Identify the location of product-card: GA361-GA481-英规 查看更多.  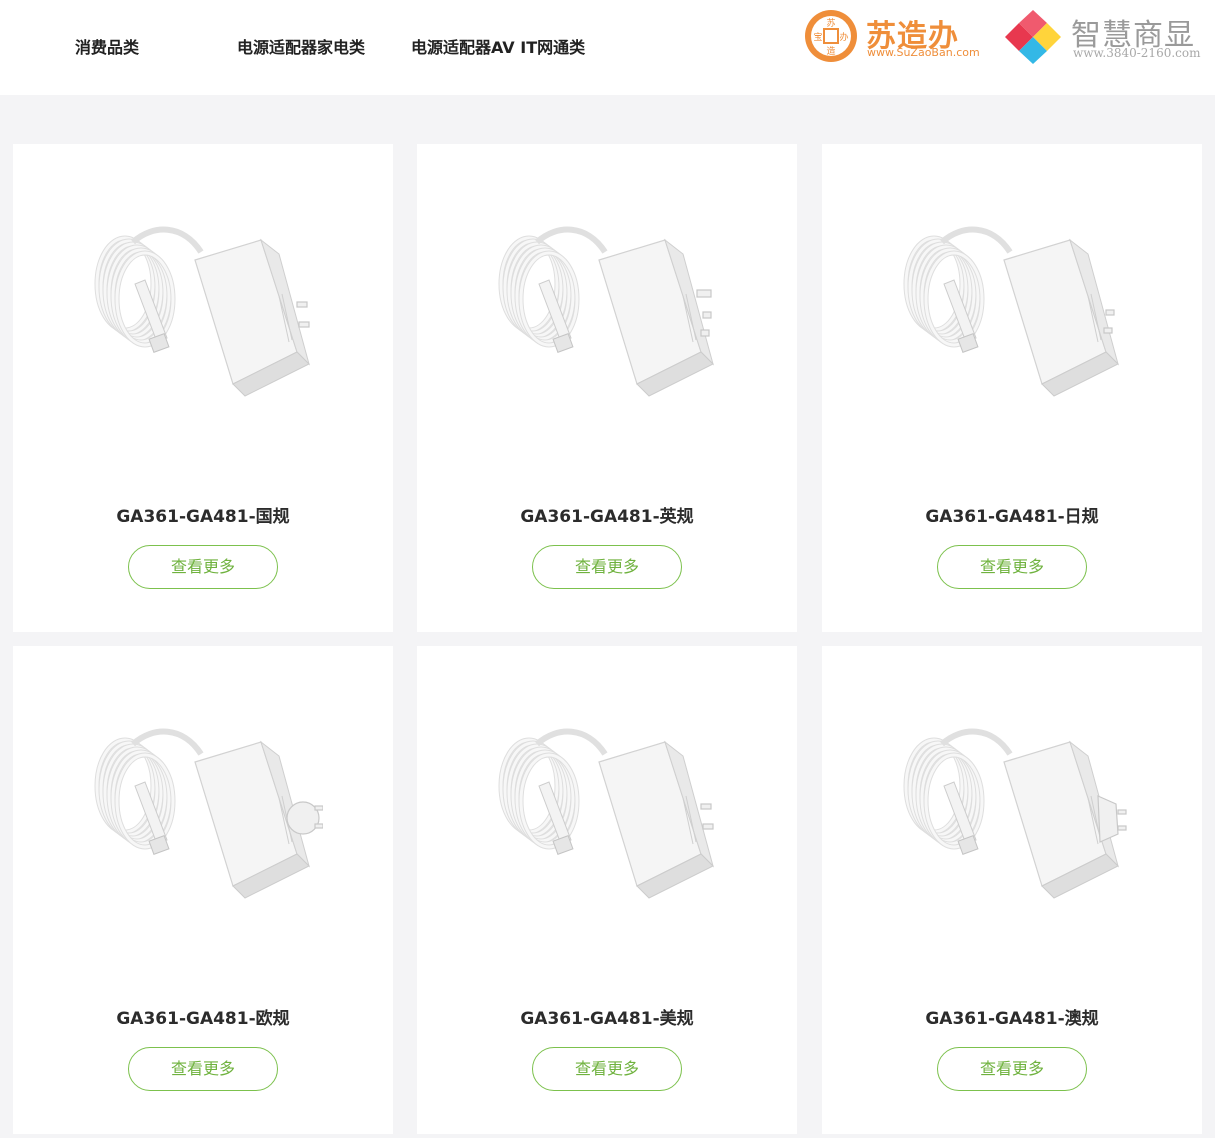
(607, 388).